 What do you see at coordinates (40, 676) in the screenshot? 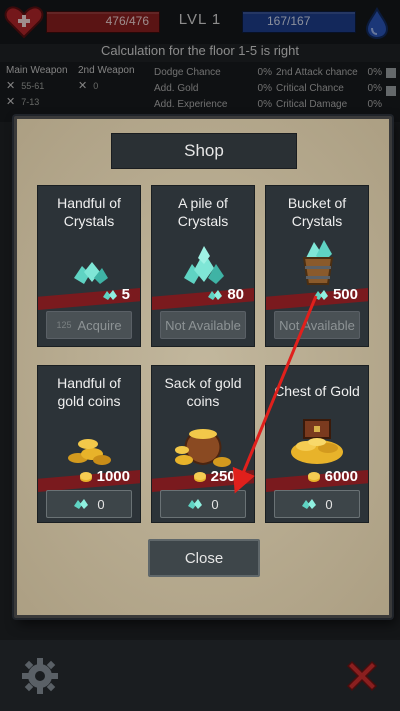
I see `gear-icon` at bounding box center [40, 676].